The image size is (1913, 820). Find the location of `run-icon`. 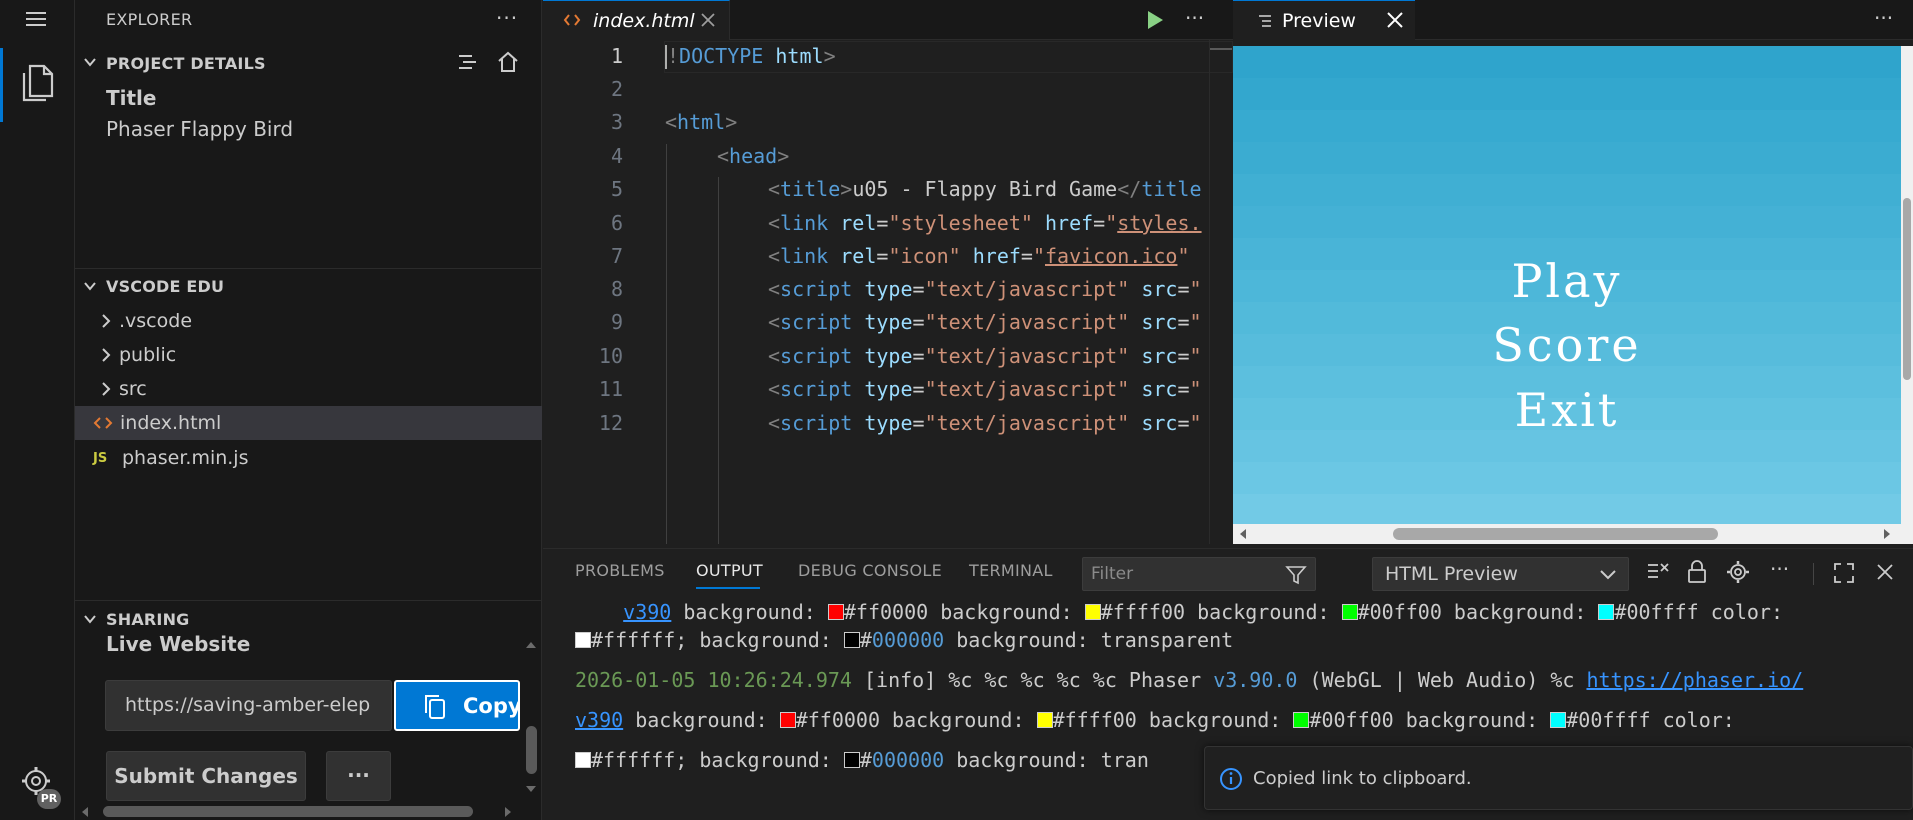

run-icon is located at coordinates (1155, 20).